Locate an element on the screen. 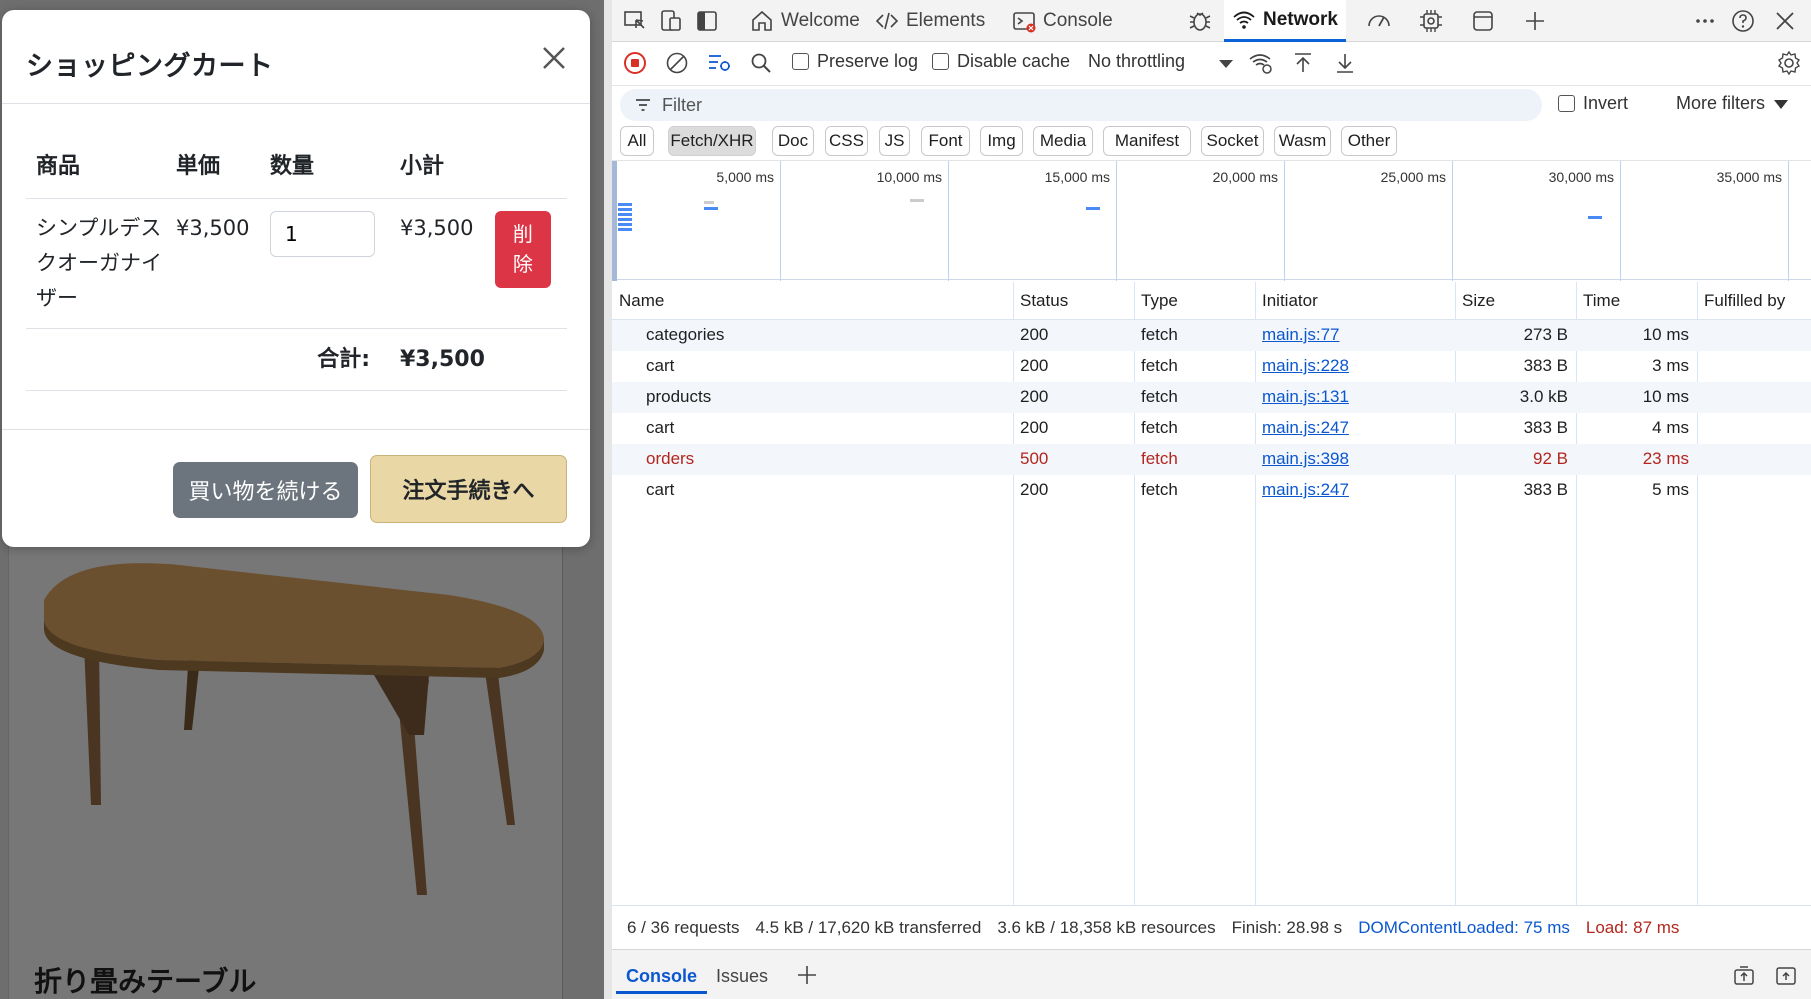 This screenshot has width=1811, height=999. type-filter-font: Font is located at coordinates (945, 141).